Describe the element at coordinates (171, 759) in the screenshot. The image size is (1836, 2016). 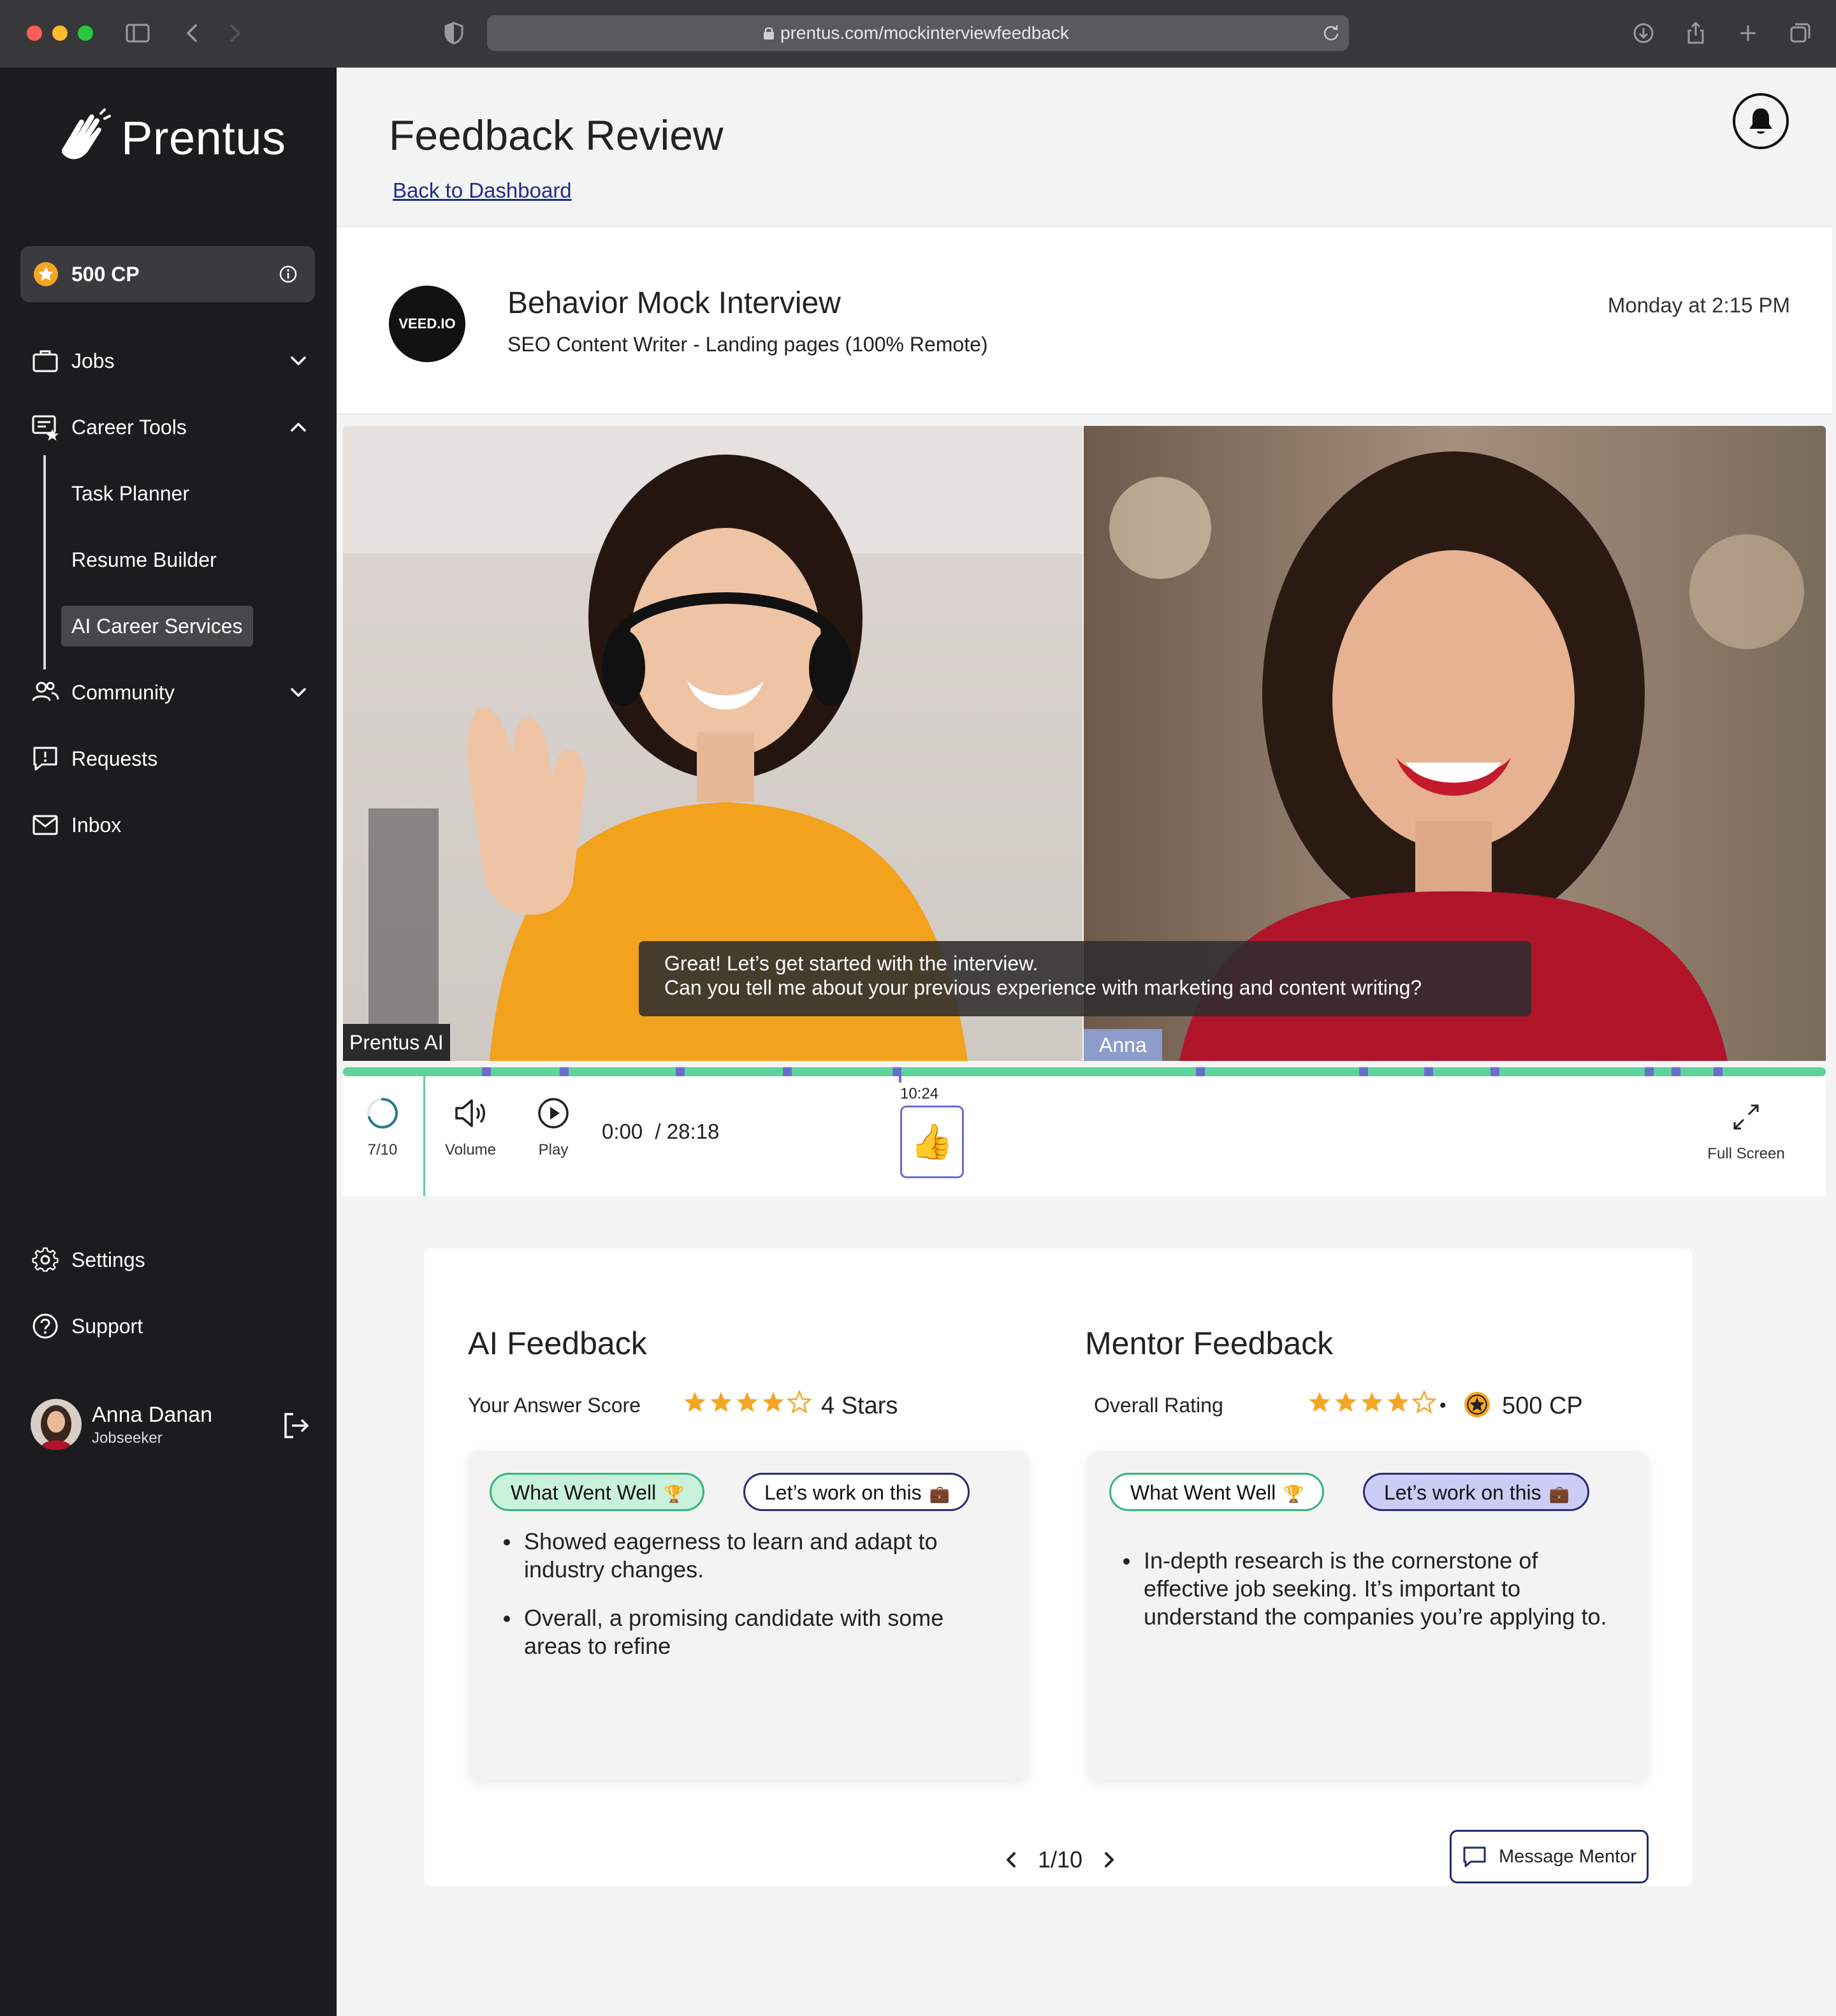
I see `nav-requests: Requests` at that location.